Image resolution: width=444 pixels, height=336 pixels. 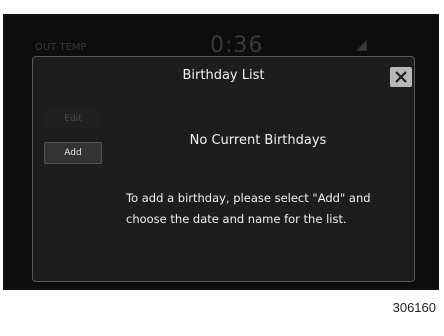 I want to click on status-bar: OUT TEMP 0:36 ◢, so click(x=221, y=37).